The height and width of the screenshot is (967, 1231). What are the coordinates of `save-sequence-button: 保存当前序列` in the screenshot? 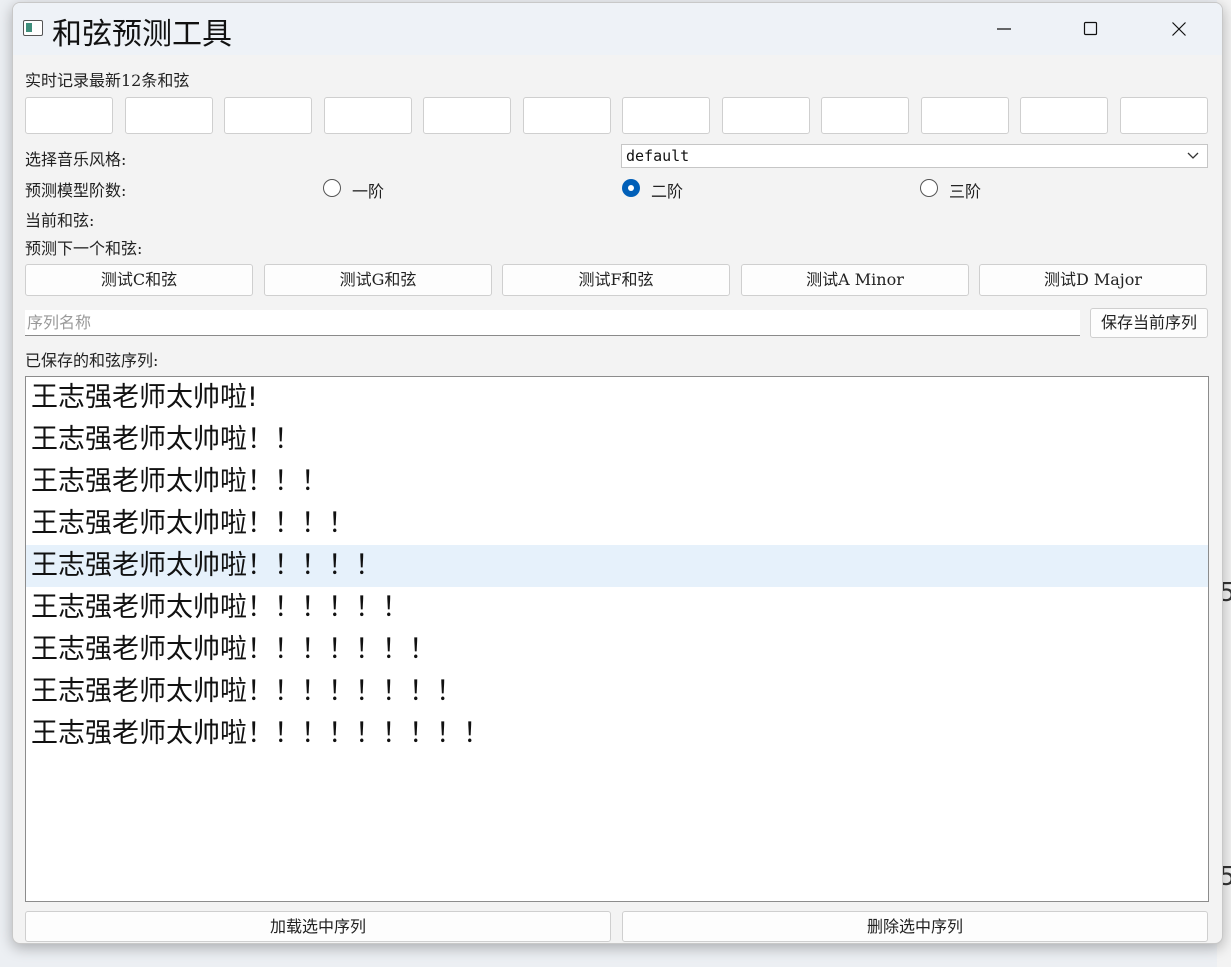 It's located at (1149, 323).